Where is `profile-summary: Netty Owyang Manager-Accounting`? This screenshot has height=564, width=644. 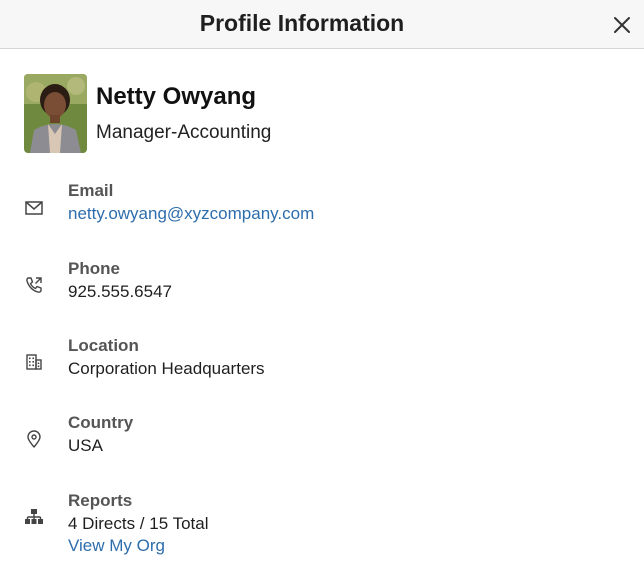
profile-summary: Netty Owyang Manager-Accounting is located at coordinates (324, 114).